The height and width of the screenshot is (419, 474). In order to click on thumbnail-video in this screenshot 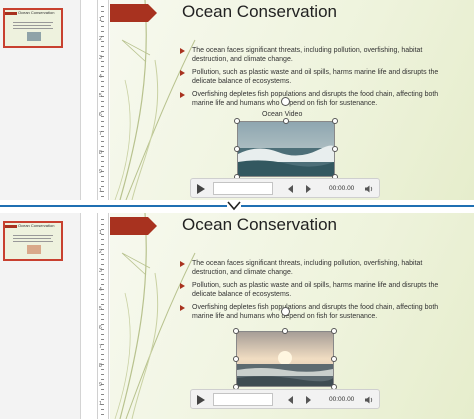, I will do `click(34, 36)`.